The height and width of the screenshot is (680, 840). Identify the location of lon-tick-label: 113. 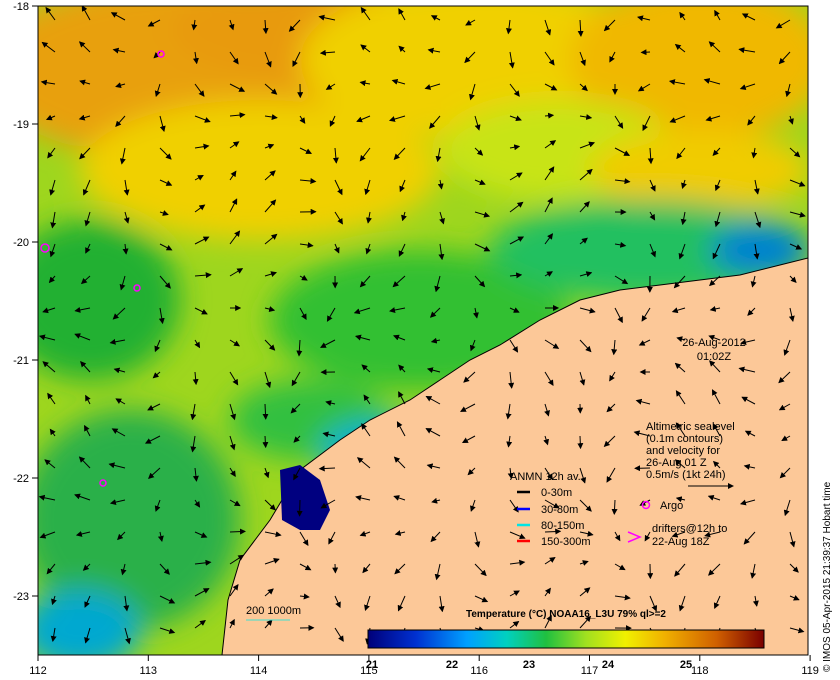
(149, 671).